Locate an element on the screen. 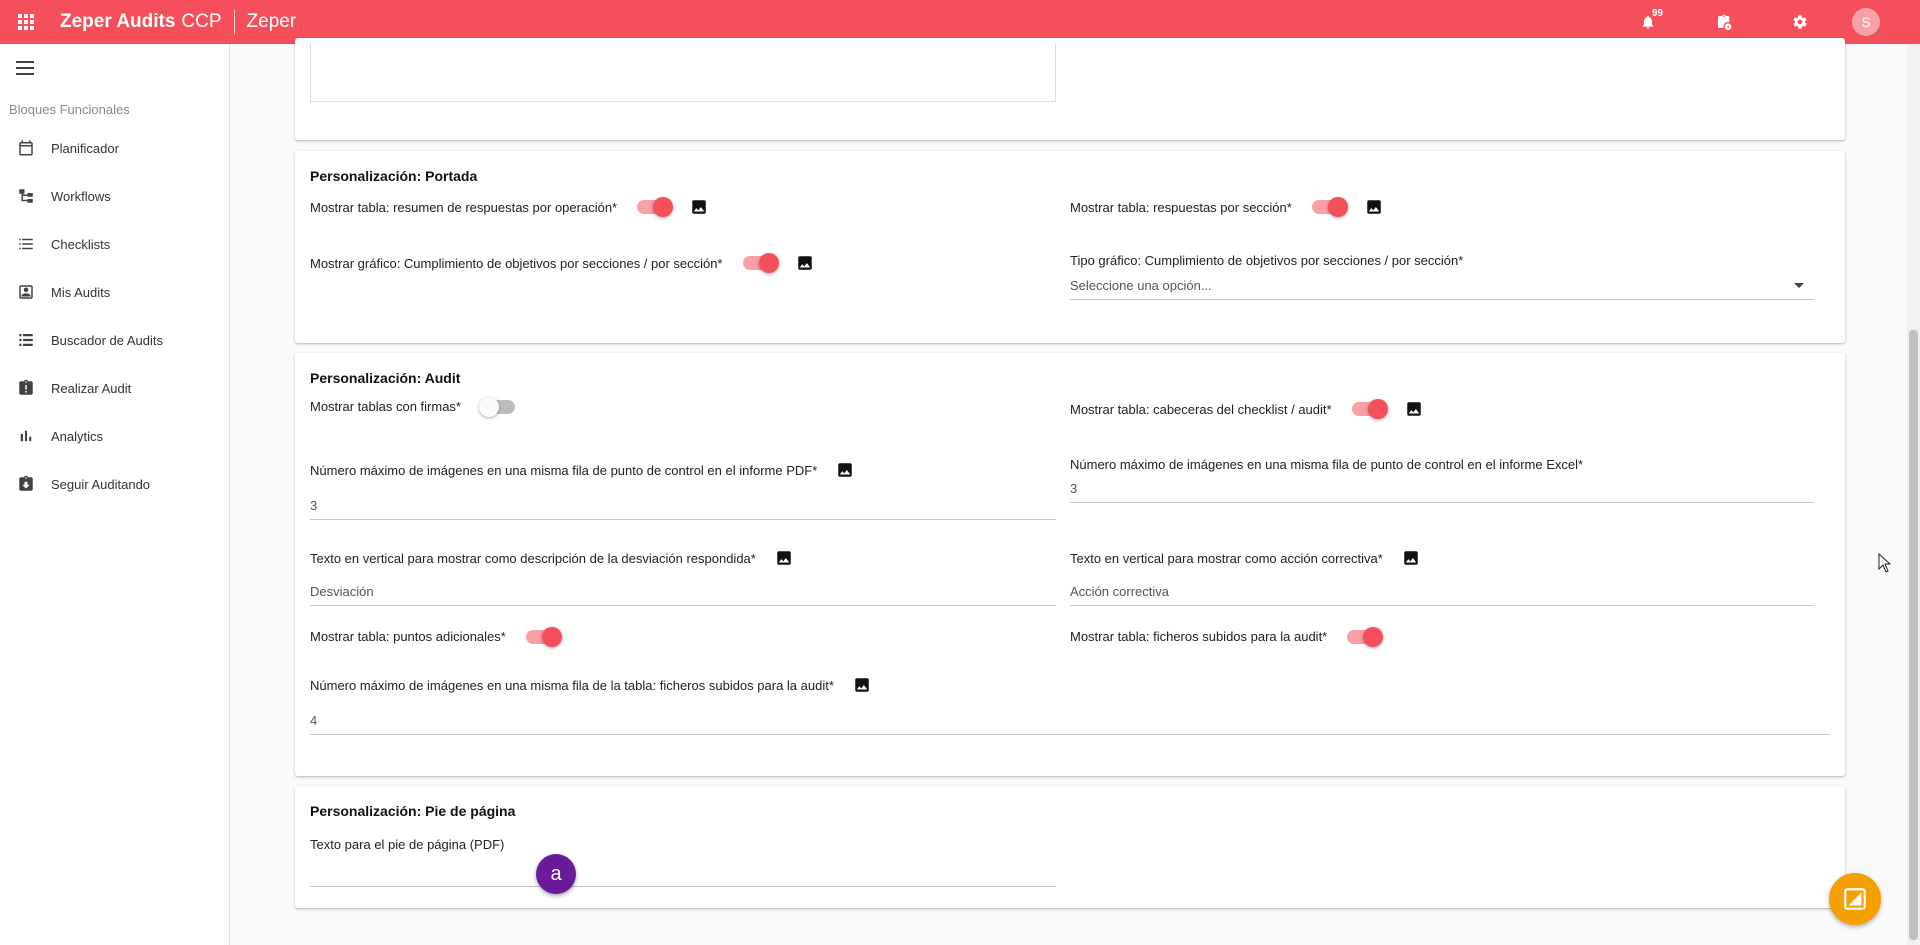  scrollbar-thumb is located at coordinates (1913, 635).